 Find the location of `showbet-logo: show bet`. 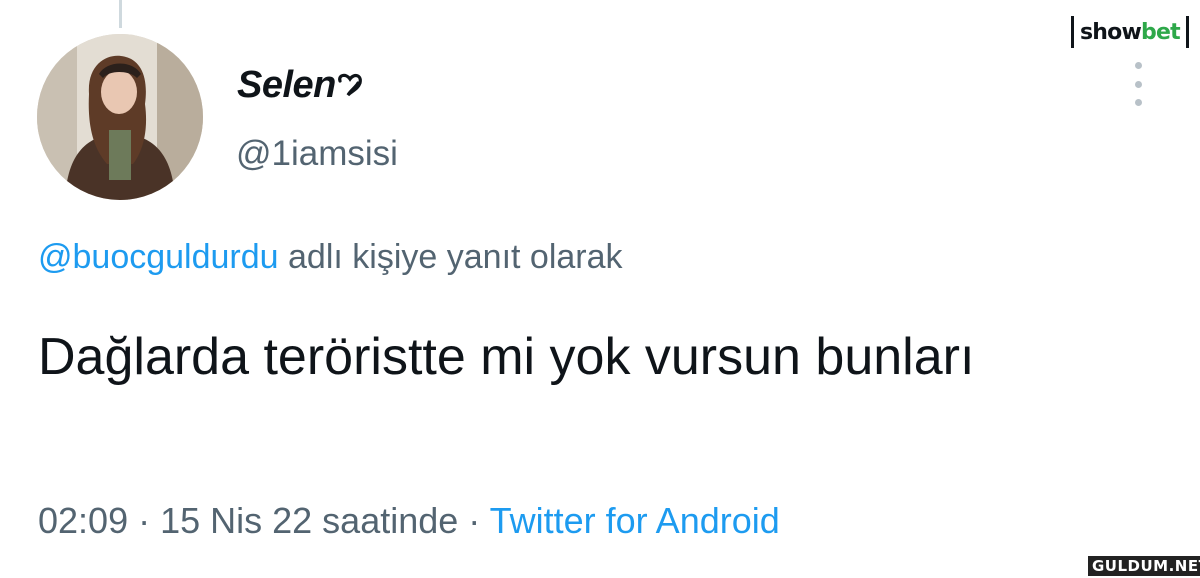

showbet-logo: show bet is located at coordinates (1130, 32).